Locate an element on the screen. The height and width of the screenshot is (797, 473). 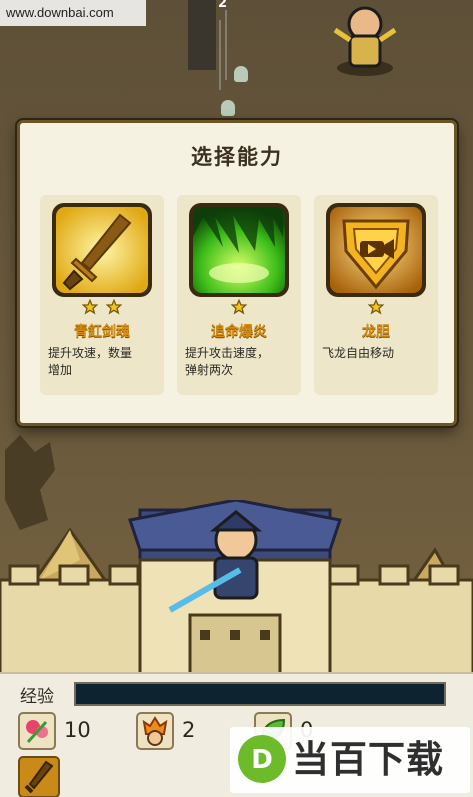
resource-flower: 10 is located at coordinates (73, 732).